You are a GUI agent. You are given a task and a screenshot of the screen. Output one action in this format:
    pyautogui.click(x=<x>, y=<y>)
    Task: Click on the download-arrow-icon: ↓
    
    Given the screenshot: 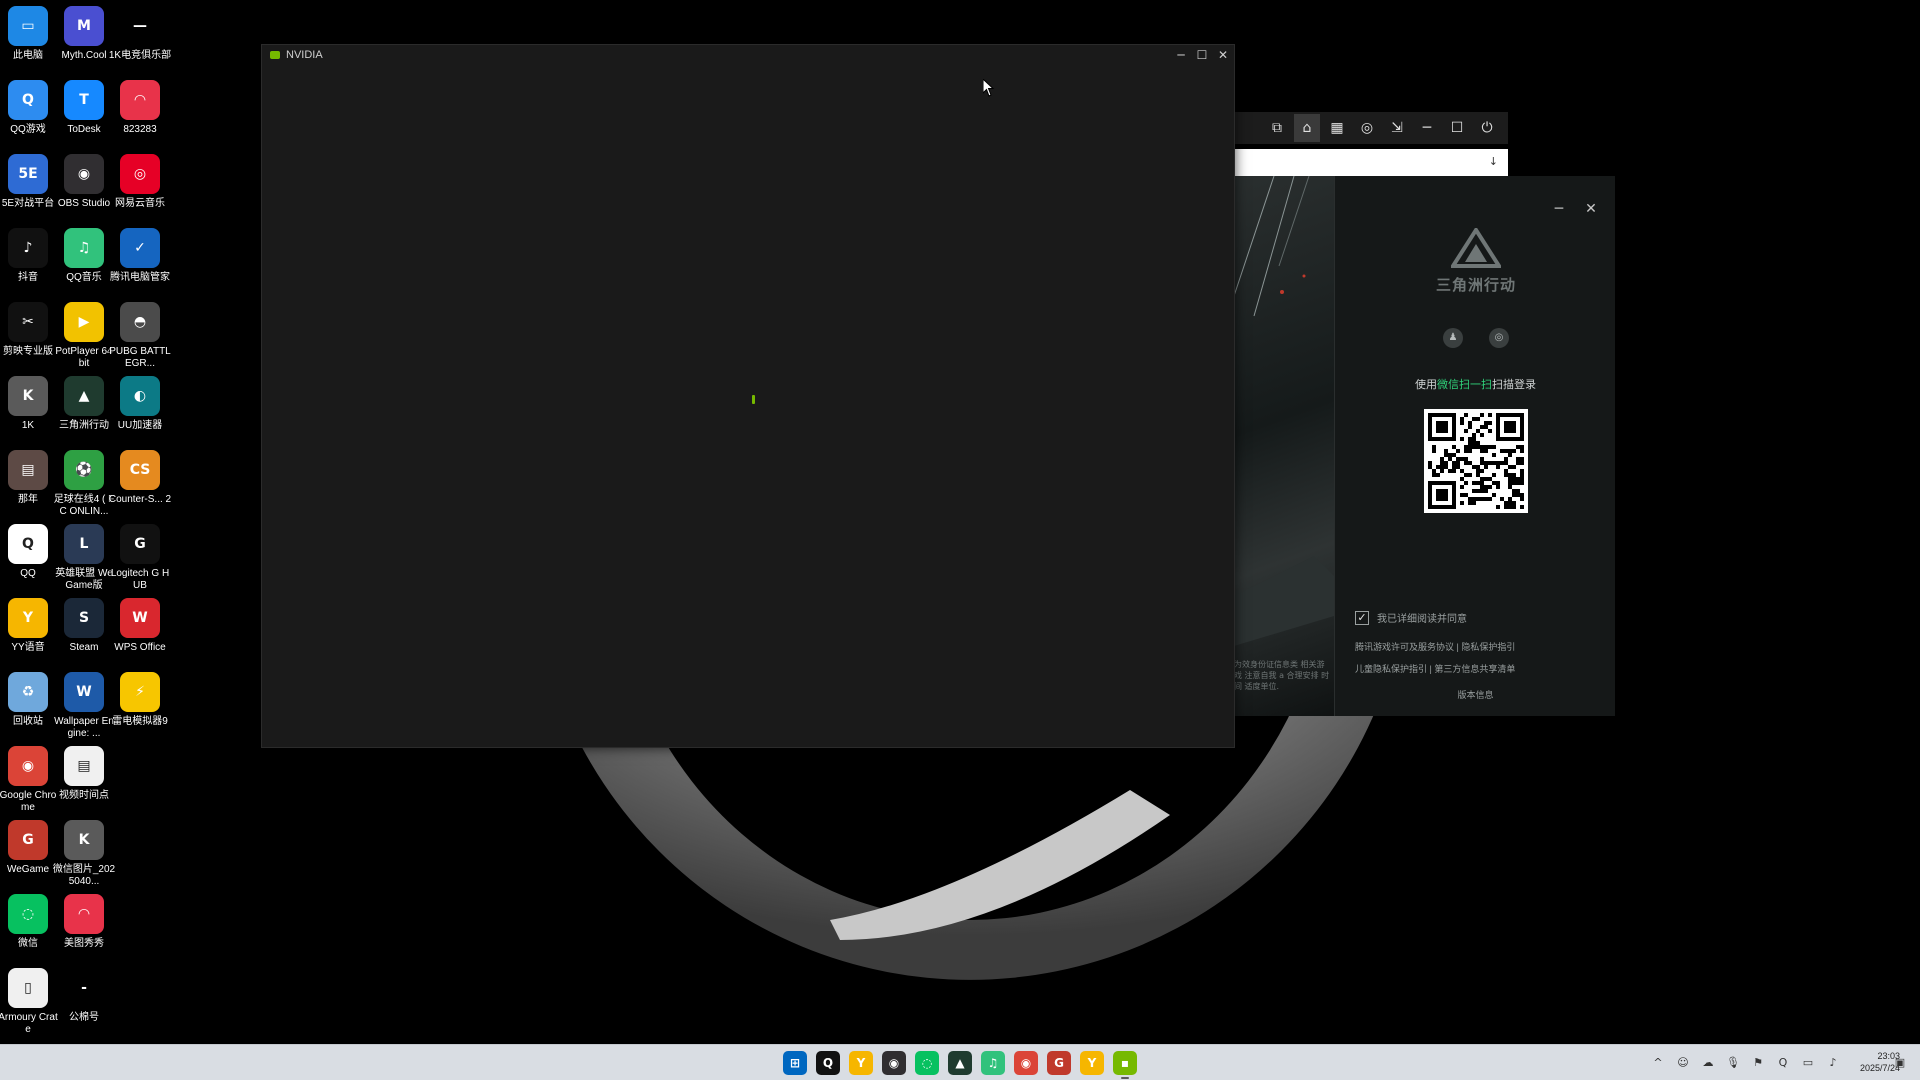 What is the action you would take?
    pyautogui.click(x=1493, y=161)
    